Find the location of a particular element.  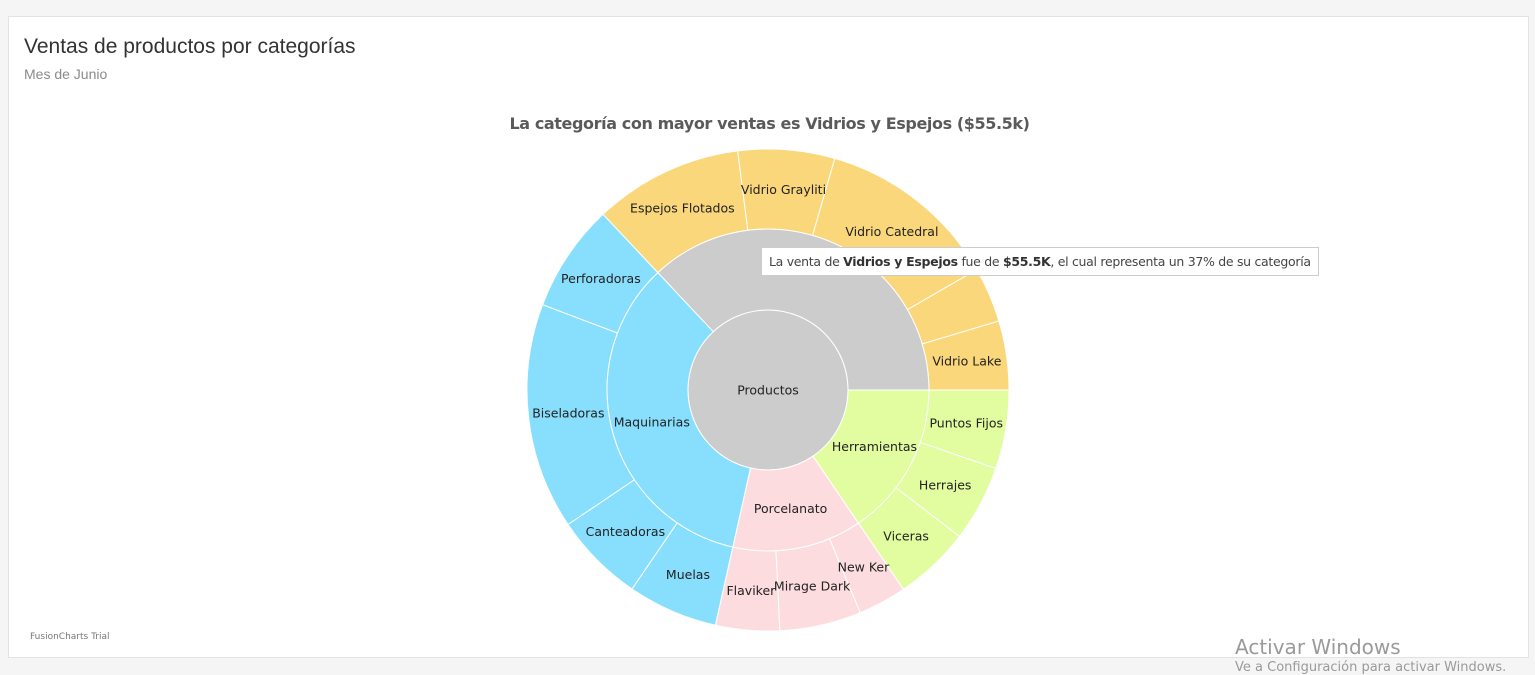

windows-activation-title: Activar Windows is located at coordinates (1318, 647).